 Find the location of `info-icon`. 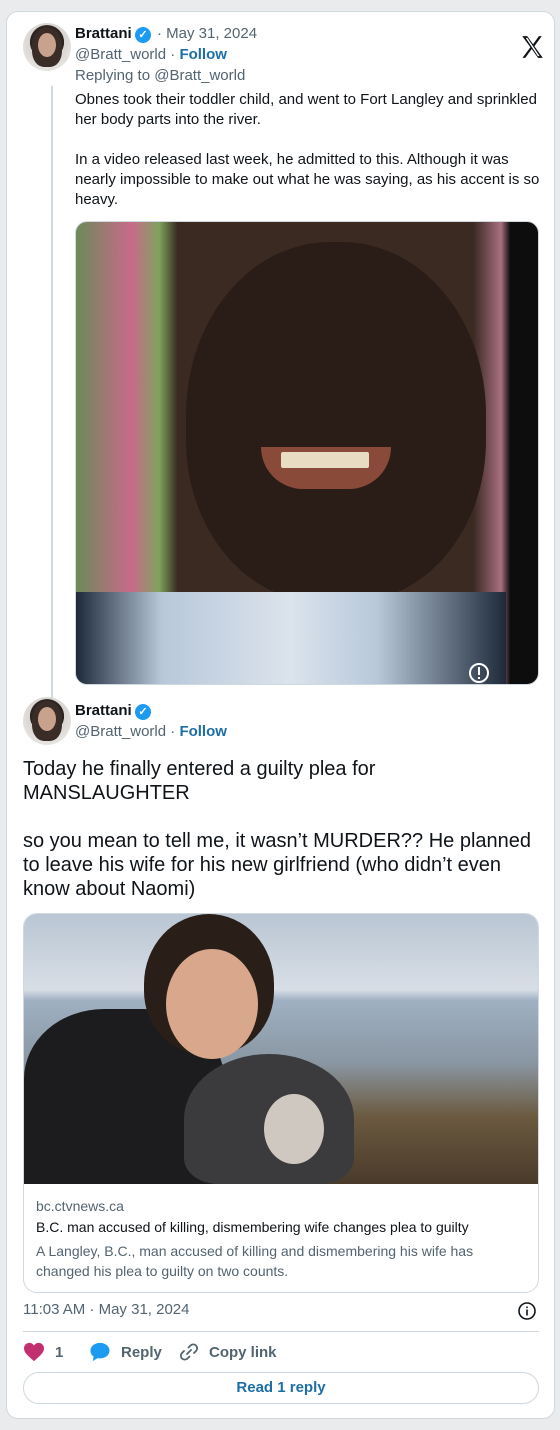

info-icon is located at coordinates (527, 1311).